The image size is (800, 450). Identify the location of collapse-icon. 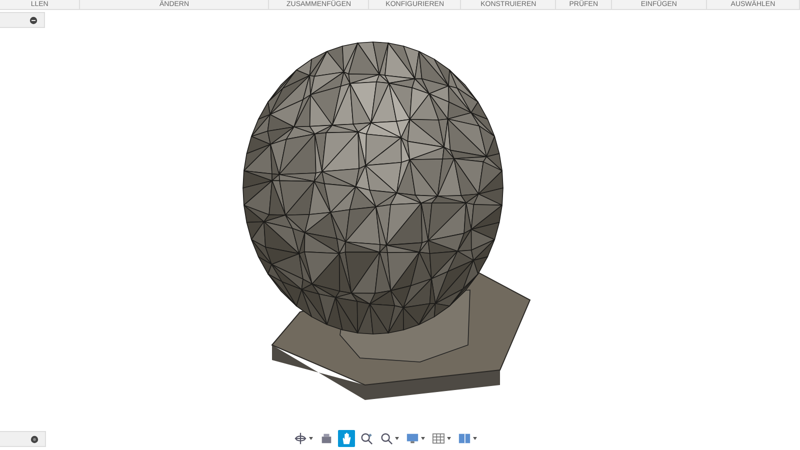
(33, 20).